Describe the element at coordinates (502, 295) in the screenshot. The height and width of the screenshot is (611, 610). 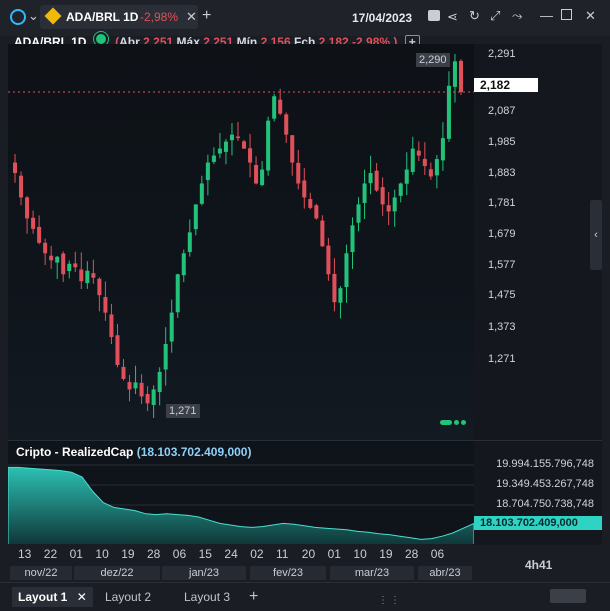
I see `price-tick: 1,475` at that location.